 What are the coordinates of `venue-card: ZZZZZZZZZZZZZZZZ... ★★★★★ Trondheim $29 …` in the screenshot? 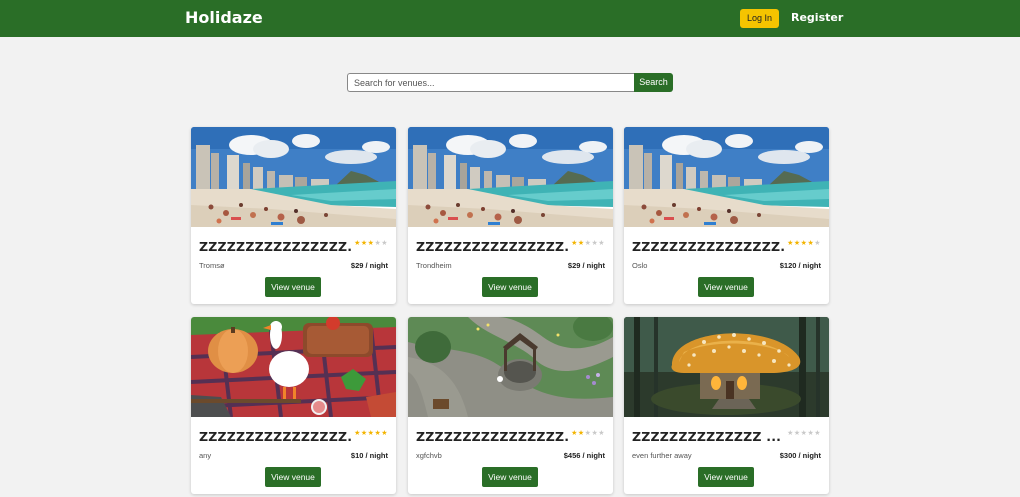 It's located at (510, 215).